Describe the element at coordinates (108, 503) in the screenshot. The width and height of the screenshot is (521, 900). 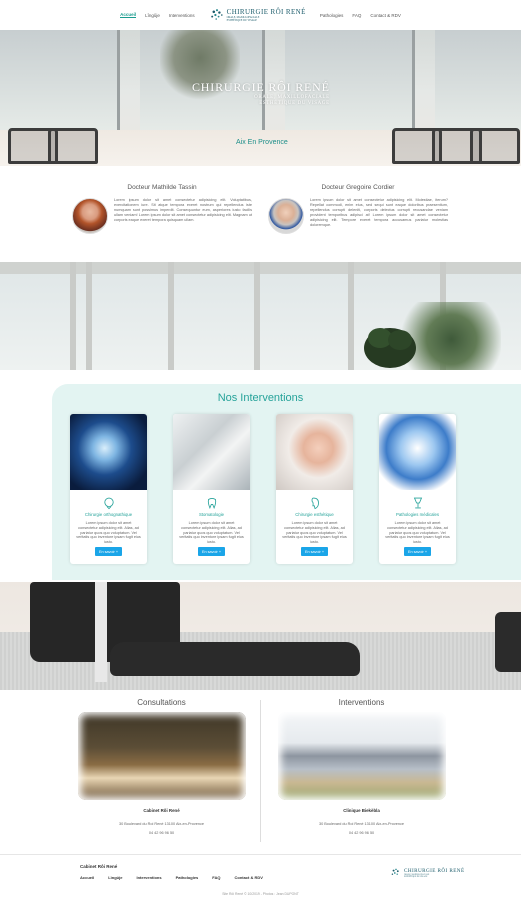
I see `tooth-face-icon` at that location.